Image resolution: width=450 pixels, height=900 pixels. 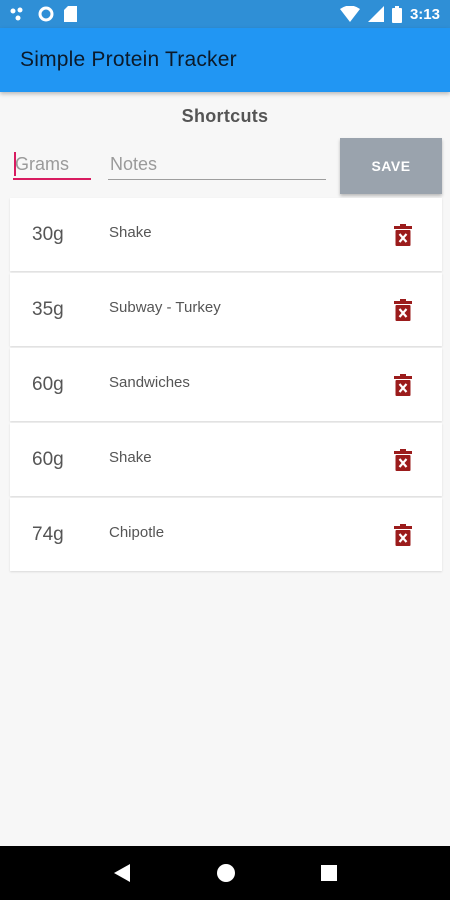 I want to click on list-item: 60g Sandwiches, so click(x=226, y=384).